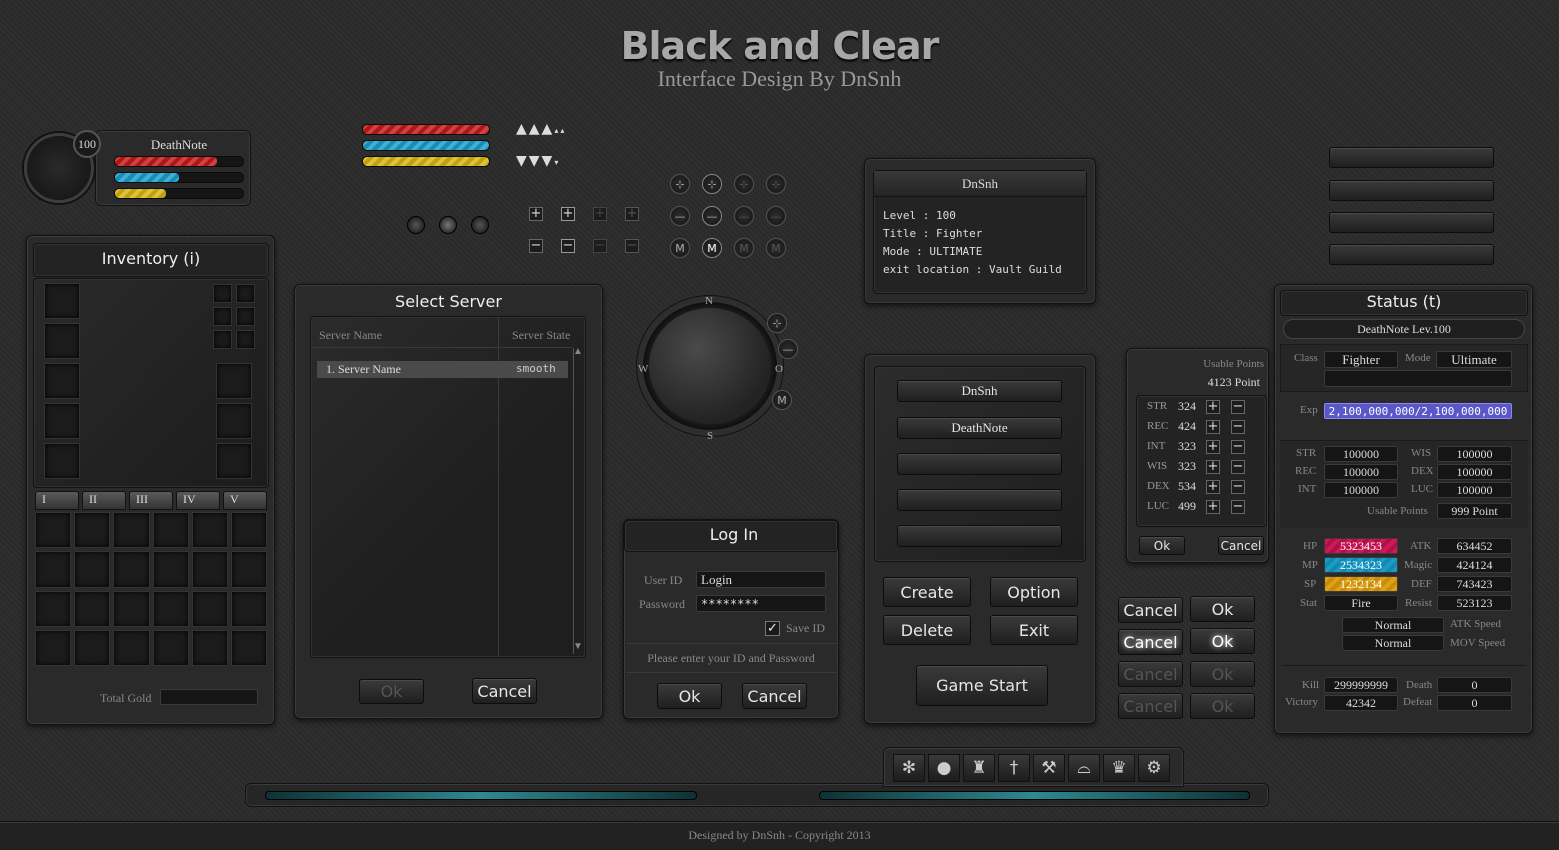 The image size is (1559, 850). I want to click on ok-button-hover: Ok, so click(1222, 641).